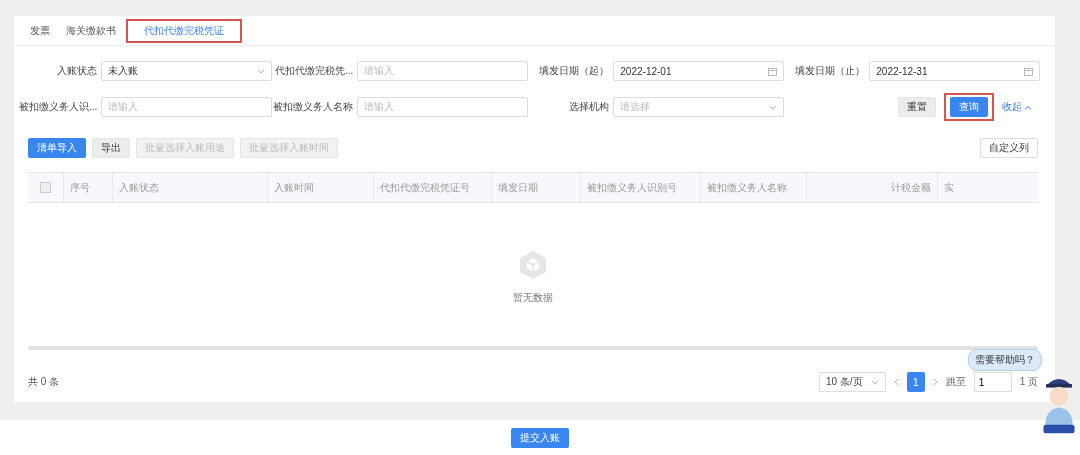 This screenshot has height=455, width=1080. I want to click on empty-box-icon, so click(533, 264).